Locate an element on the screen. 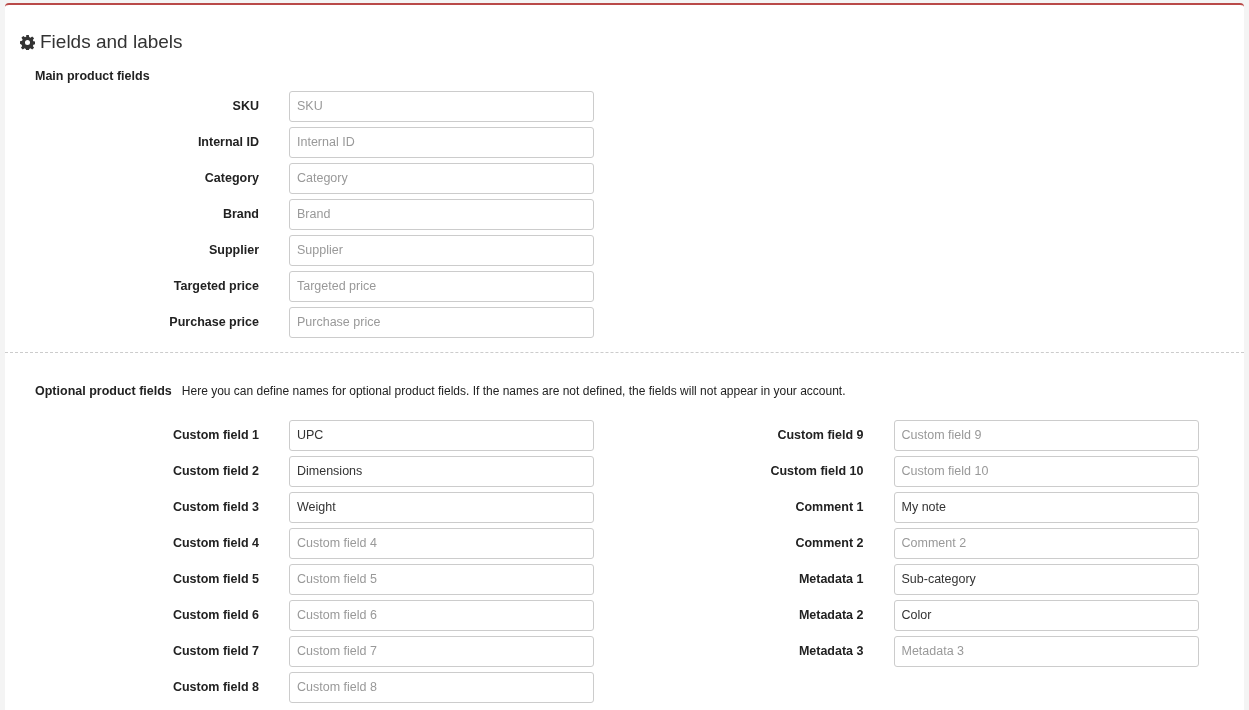  field-label: Custom field 5 is located at coordinates (215, 579).